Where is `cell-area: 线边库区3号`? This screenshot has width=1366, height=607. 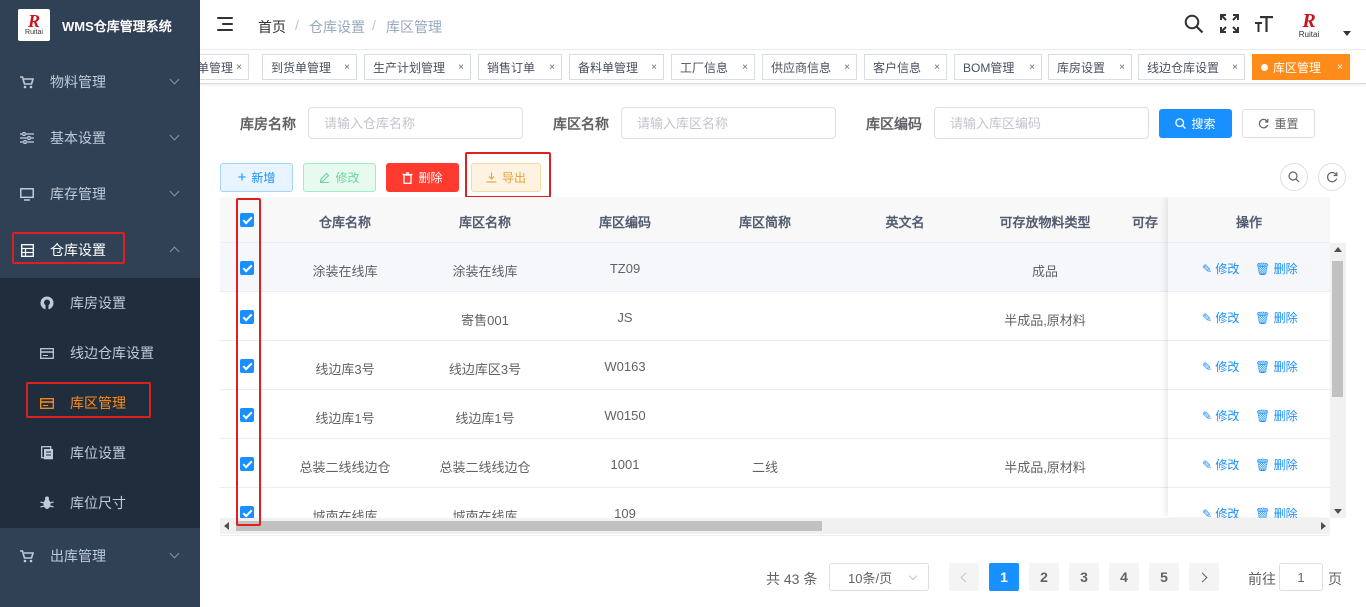 cell-area: 线边库区3号 is located at coordinates (485, 369).